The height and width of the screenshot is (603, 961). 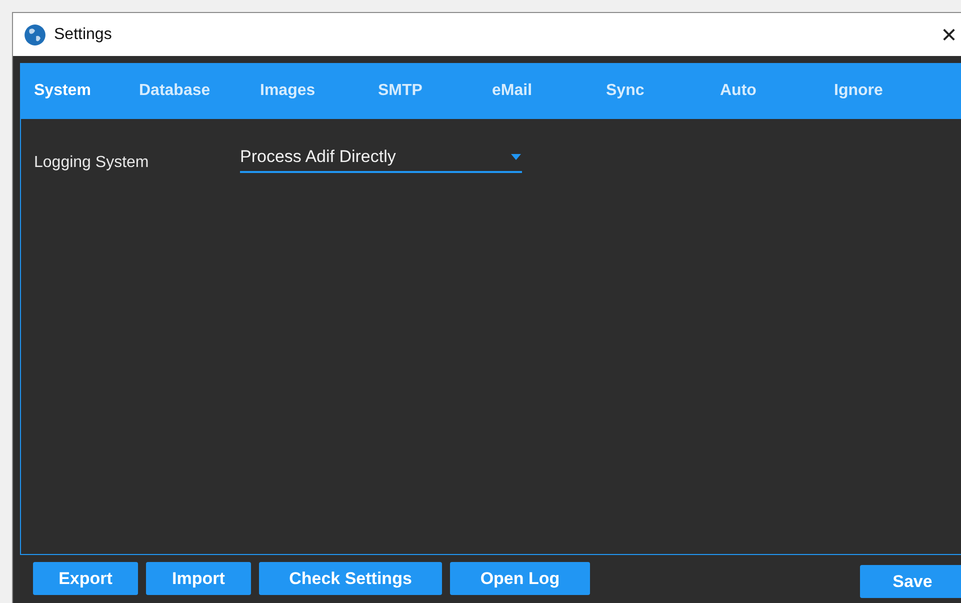 I want to click on save-button: Save, so click(x=910, y=581).